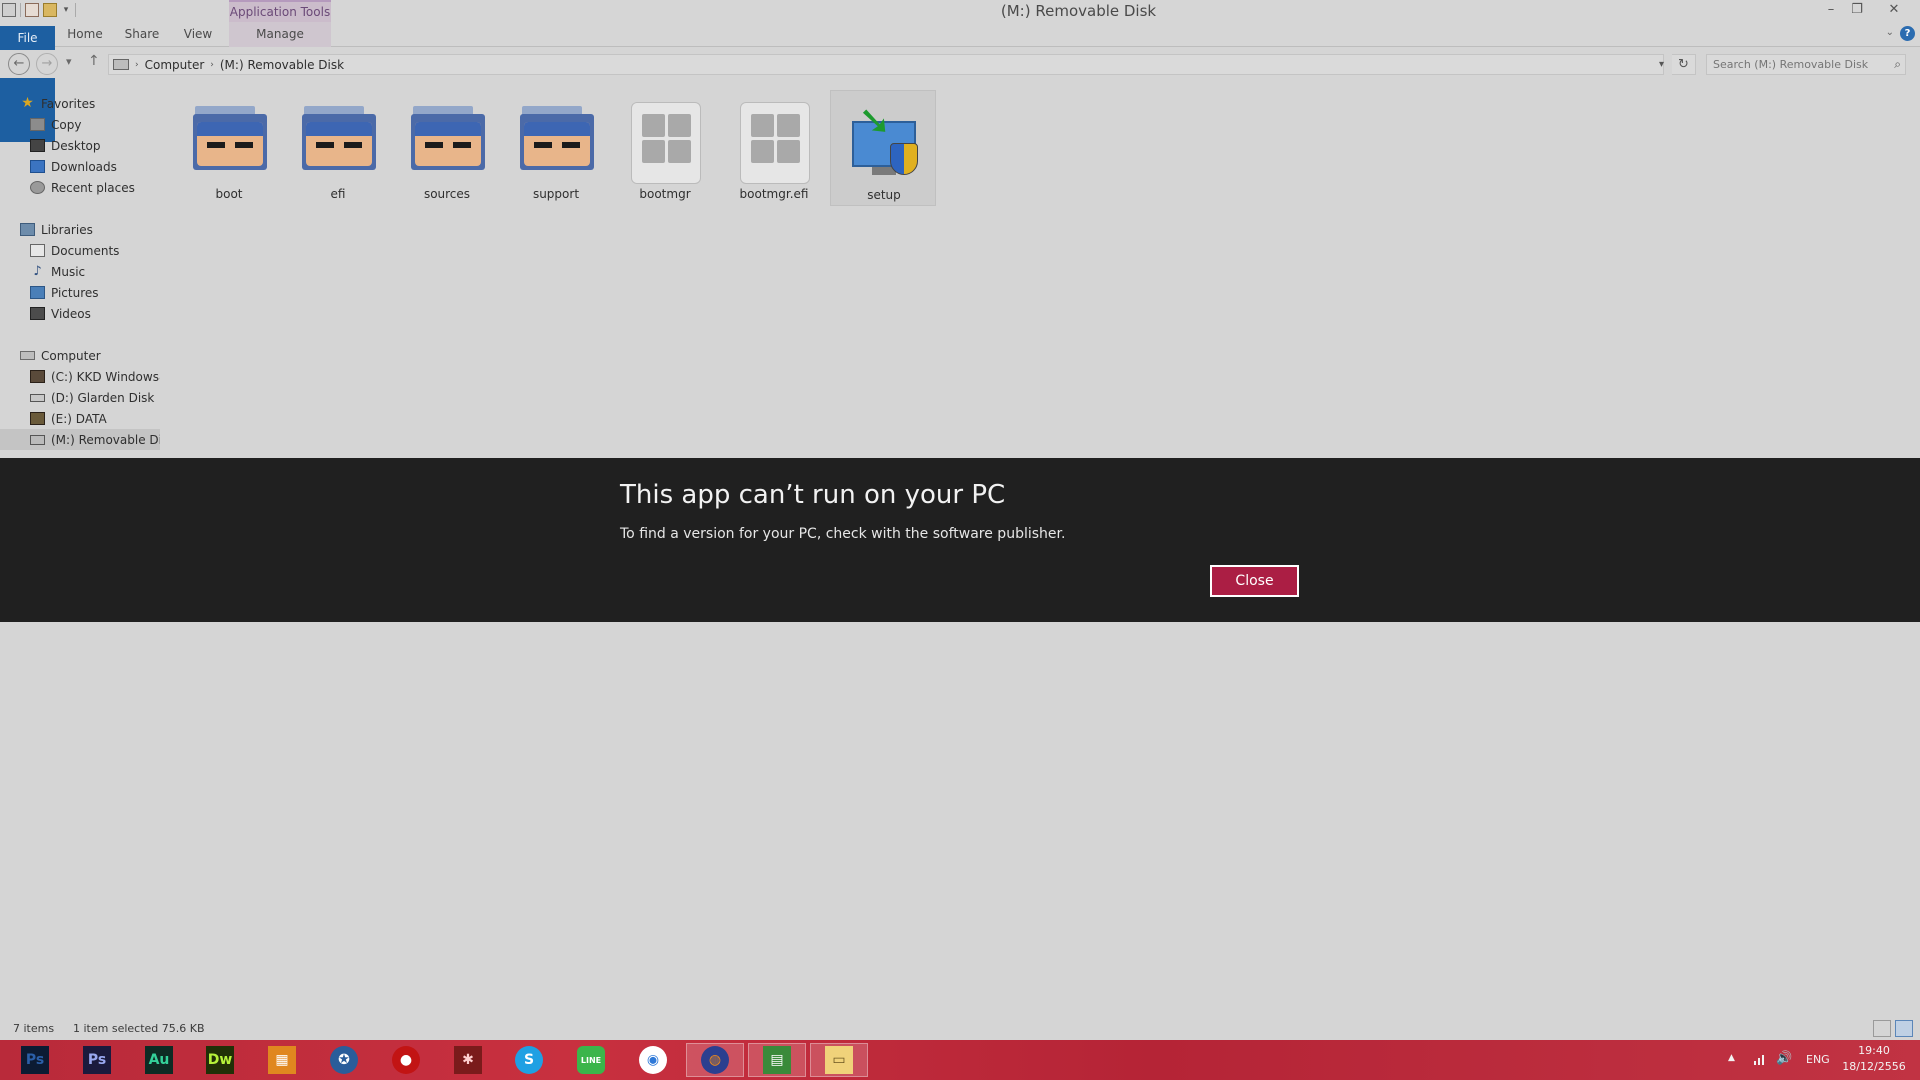  Describe the element at coordinates (1897, 64) in the screenshot. I see `search-icon: ⌕` at that location.